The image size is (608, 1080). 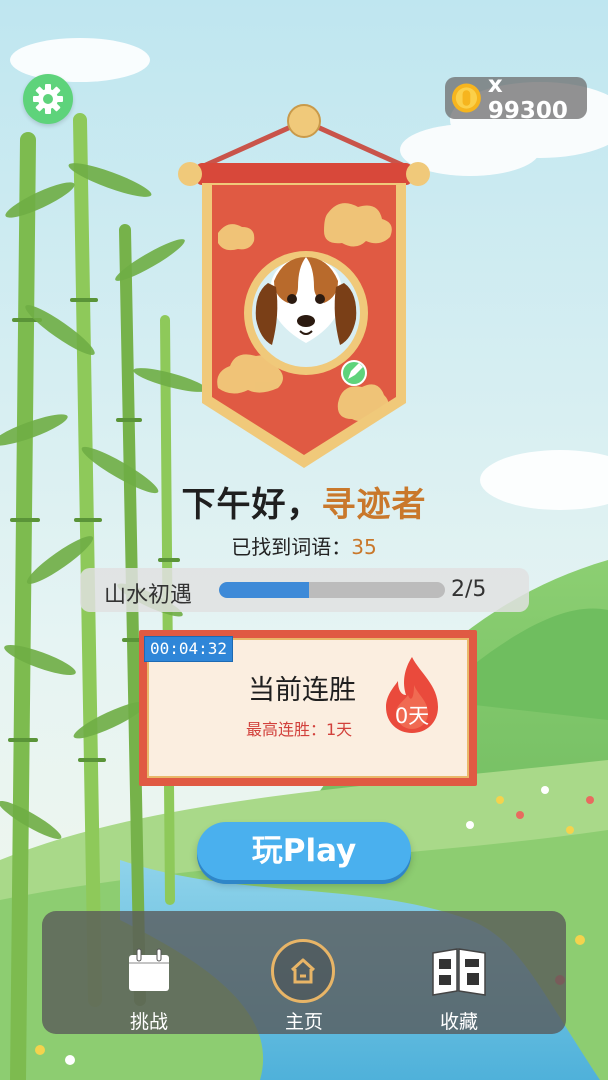 I want to click on level-count: 2/5, so click(x=469, y=589).